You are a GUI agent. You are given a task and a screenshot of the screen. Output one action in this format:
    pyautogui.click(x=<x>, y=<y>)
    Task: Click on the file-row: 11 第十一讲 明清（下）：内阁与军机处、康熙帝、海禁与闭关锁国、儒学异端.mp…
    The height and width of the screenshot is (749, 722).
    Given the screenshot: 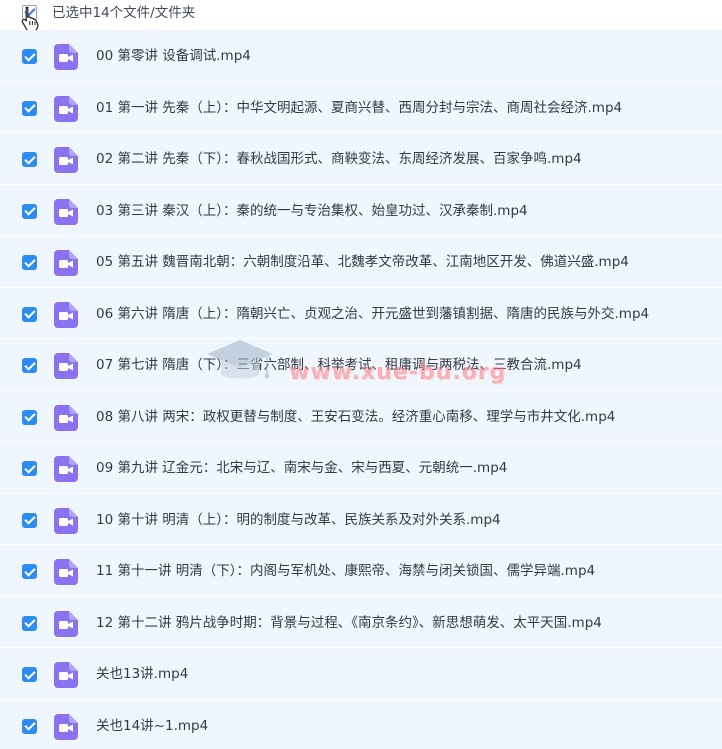 What is the action you would take?
    pyautogui.click(x=361, y=571)
    